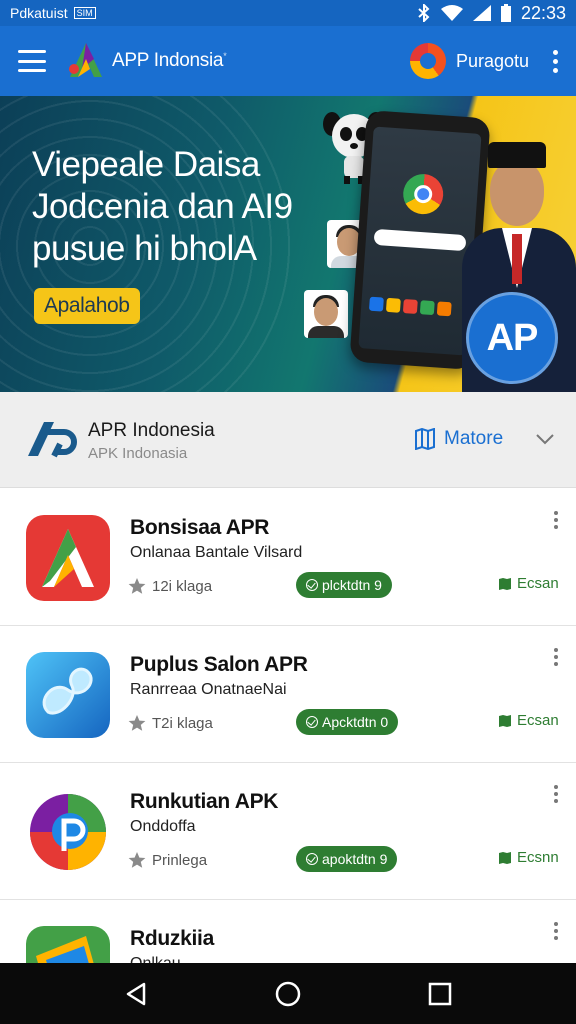  What do you see at coordinates (169, 60) in the screenshot?
I see `app-title: APP Indonsia*` at bounding box center [169, 60].